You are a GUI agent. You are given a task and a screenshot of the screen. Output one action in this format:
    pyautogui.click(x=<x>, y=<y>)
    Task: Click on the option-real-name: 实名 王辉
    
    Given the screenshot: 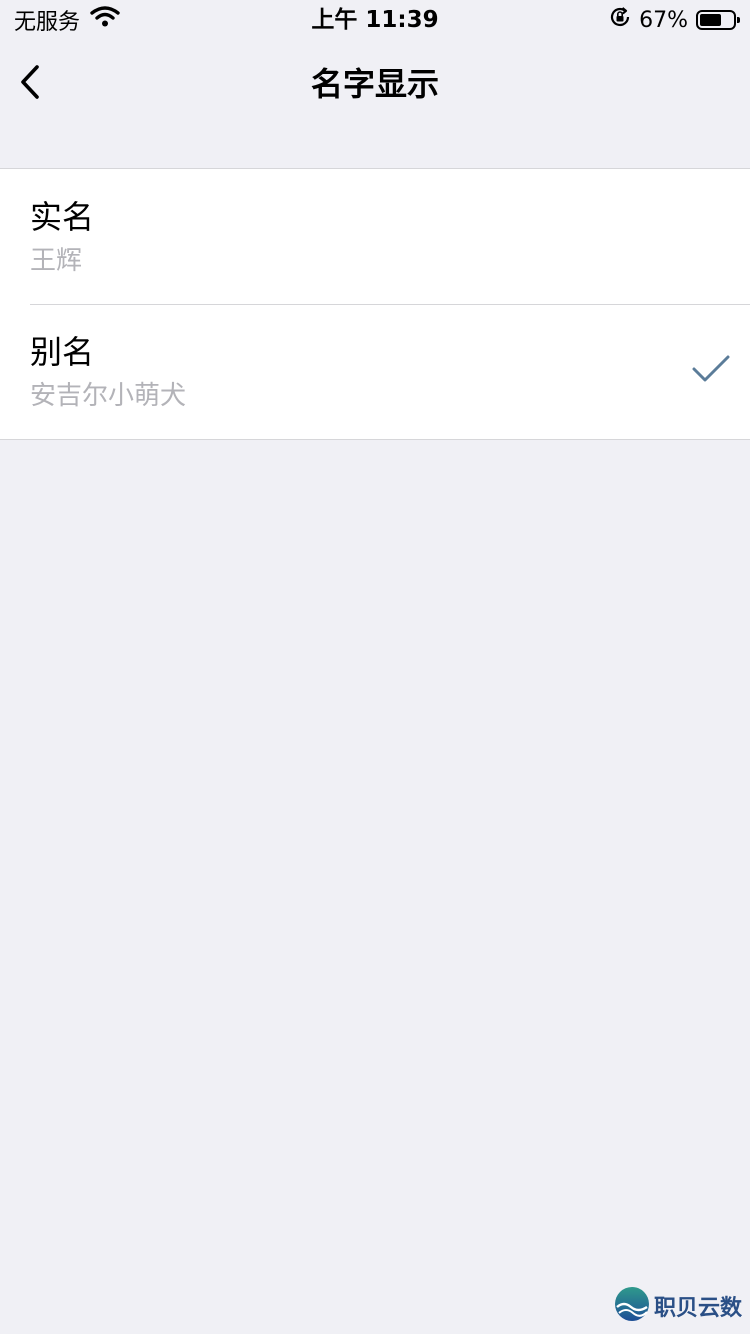 What is the action you would take?
    pyautogui.click(x=375, y=236)
    